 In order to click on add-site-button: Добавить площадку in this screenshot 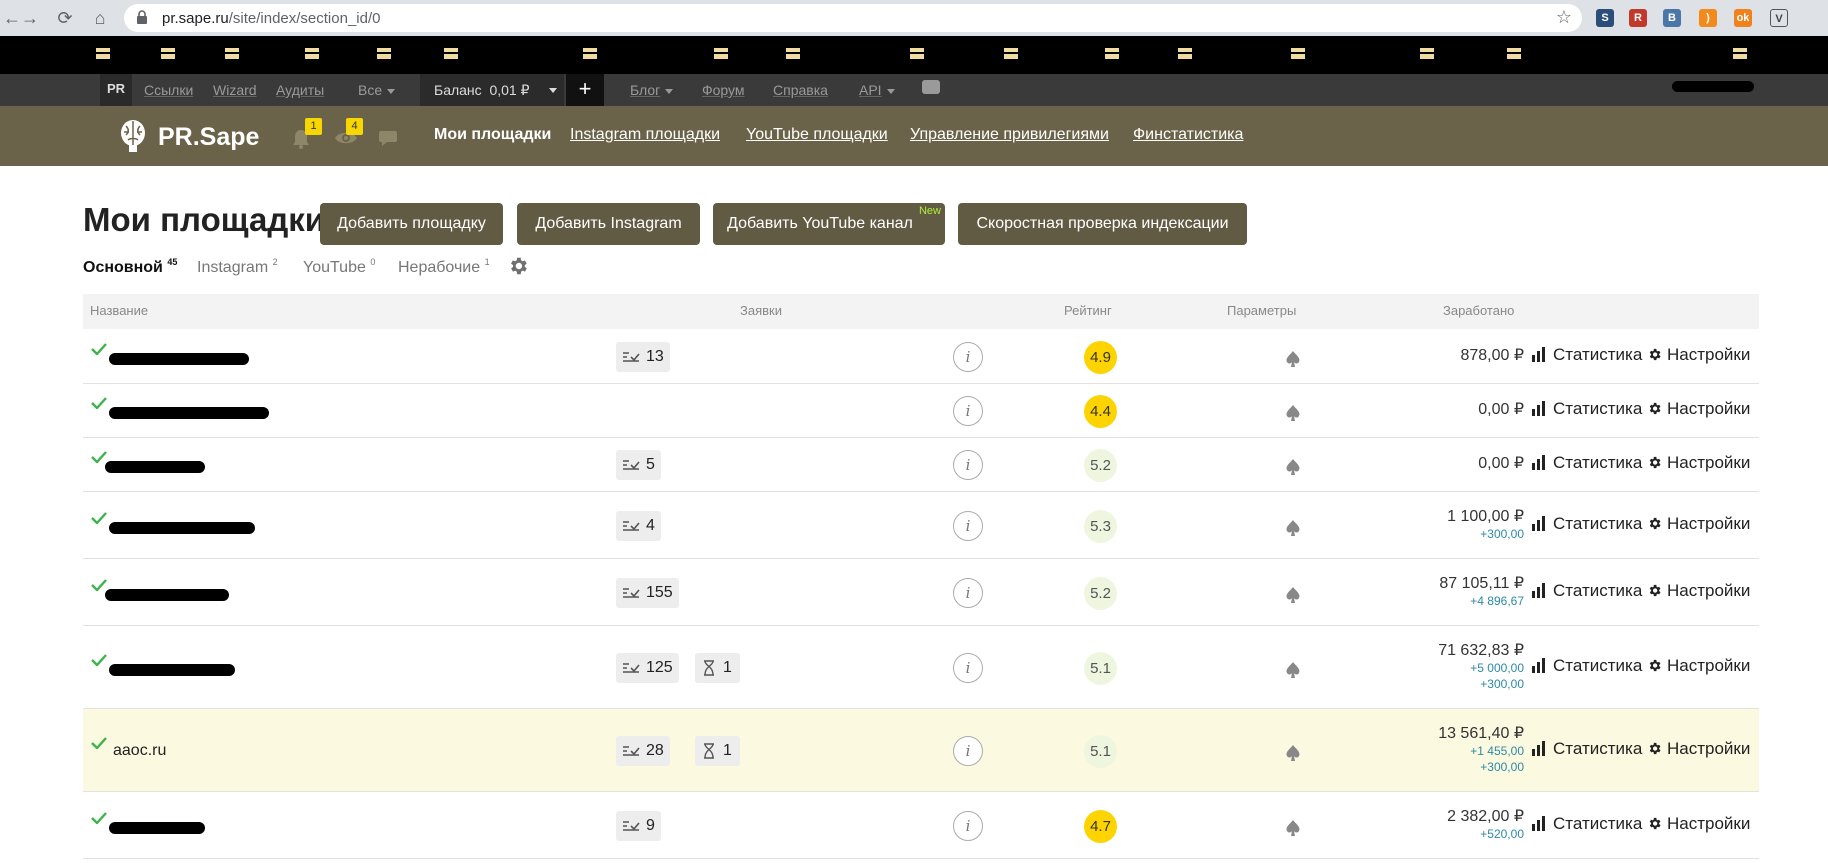, I will do `click(411, 224)`.